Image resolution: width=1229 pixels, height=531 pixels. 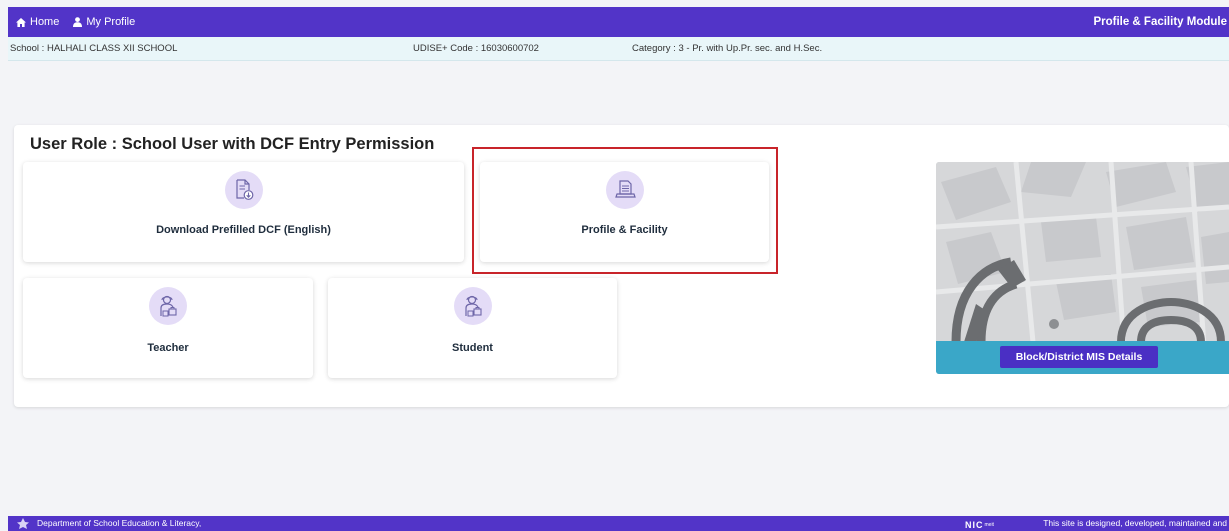 What do you see at coordinates (21, 22) in the screenshot?
I see `home-icon` at bounding box center [21, 22].